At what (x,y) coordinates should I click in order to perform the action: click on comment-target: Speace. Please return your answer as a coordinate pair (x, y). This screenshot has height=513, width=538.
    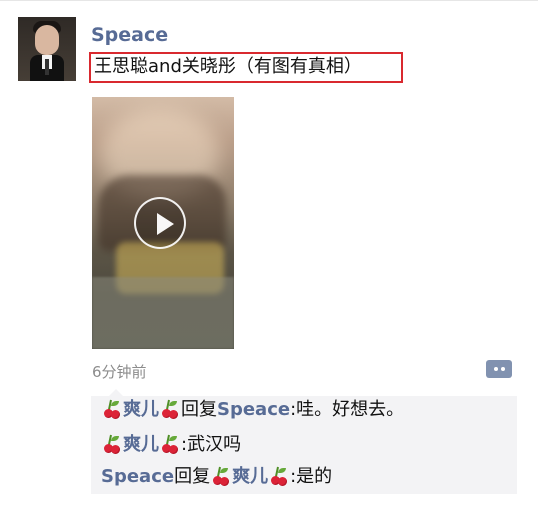
    Looking at the image, I should click on (253, 410).